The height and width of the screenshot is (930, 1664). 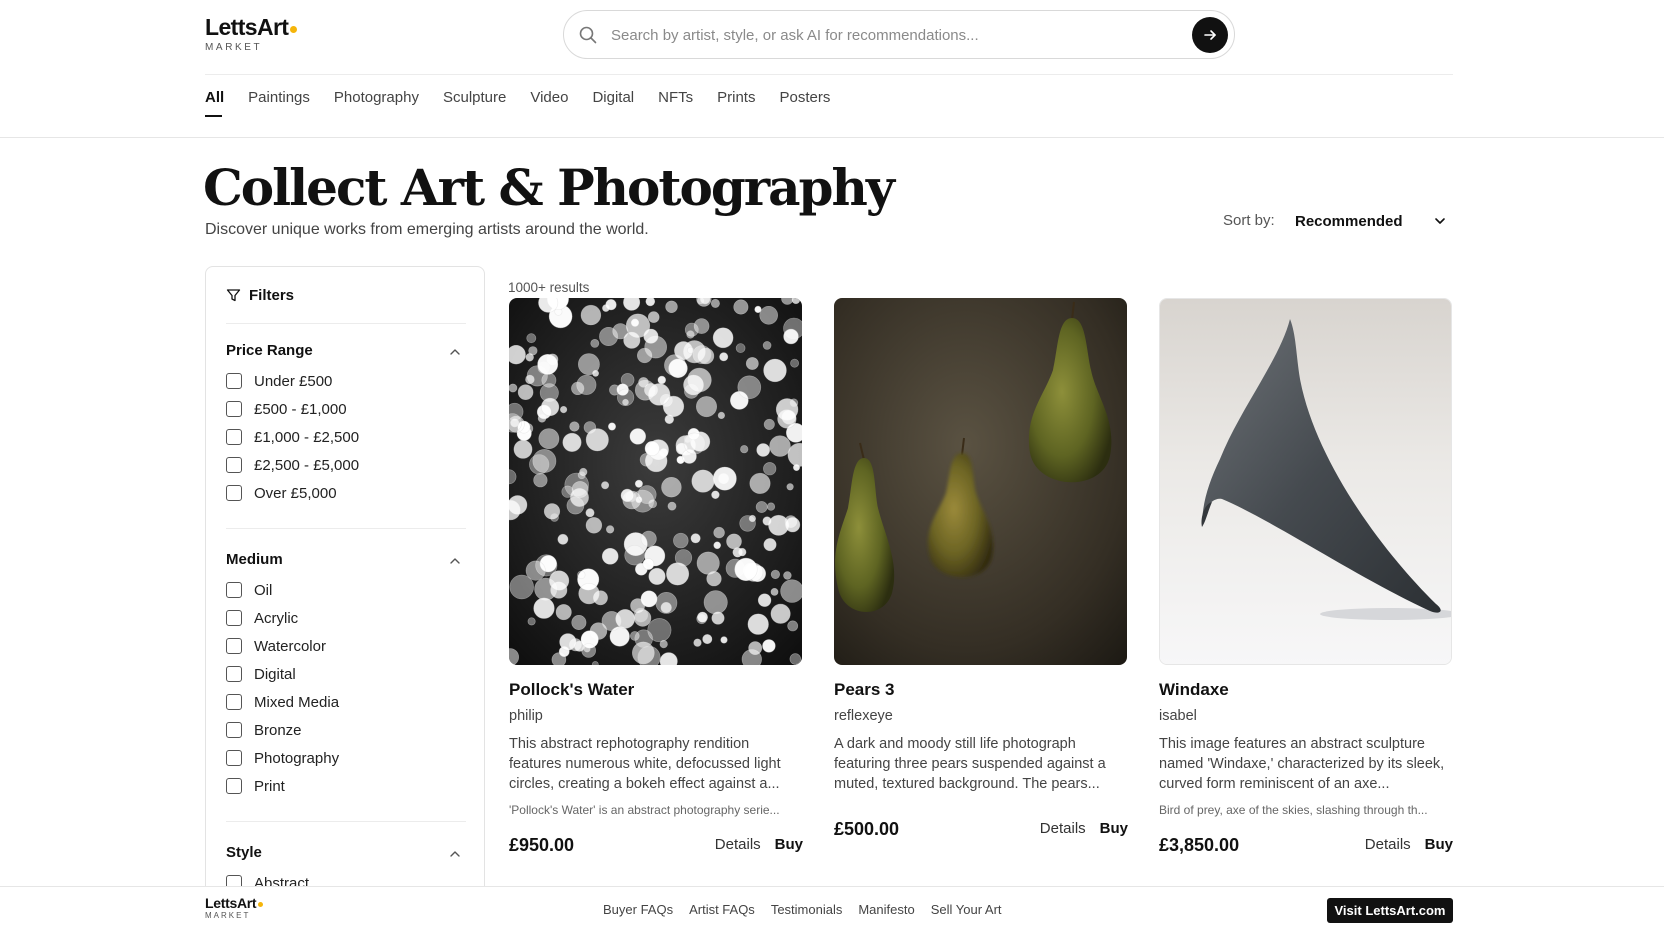 What do you see at coordinates (1178, 716) in the screenshot?
I see `artwork-artist: isabel` at bounding box center [1178, 716].